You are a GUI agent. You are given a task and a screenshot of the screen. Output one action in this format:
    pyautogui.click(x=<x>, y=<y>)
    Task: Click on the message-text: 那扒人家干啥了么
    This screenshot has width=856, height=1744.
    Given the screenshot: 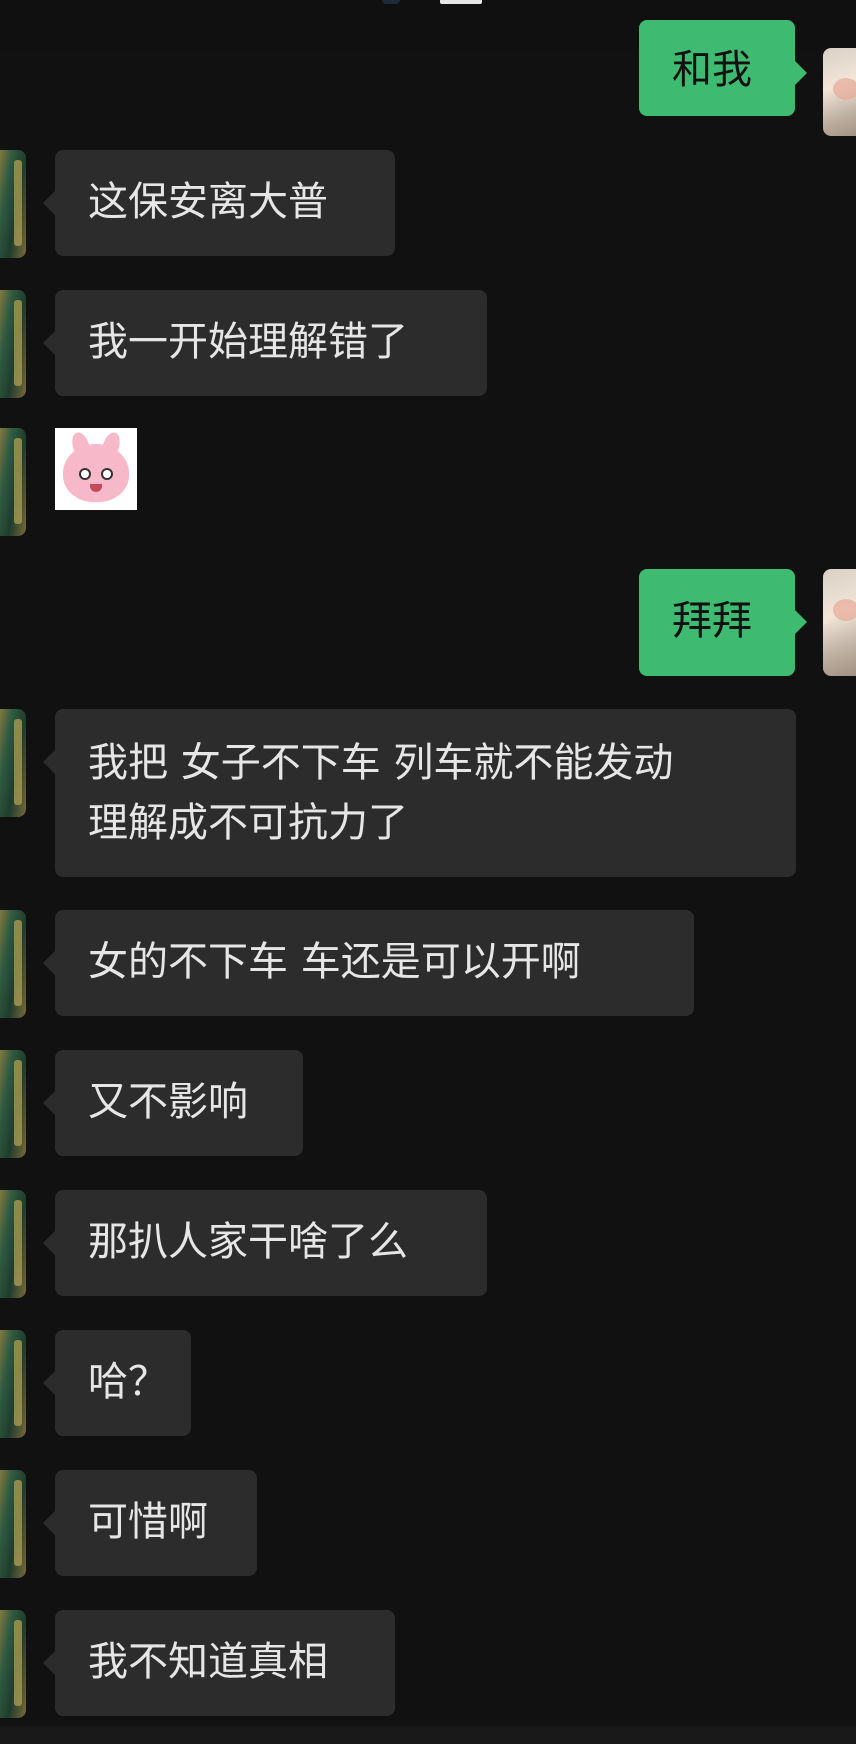 What is the action you would take?
    pyautogui.click(x=248, y=1242)
    